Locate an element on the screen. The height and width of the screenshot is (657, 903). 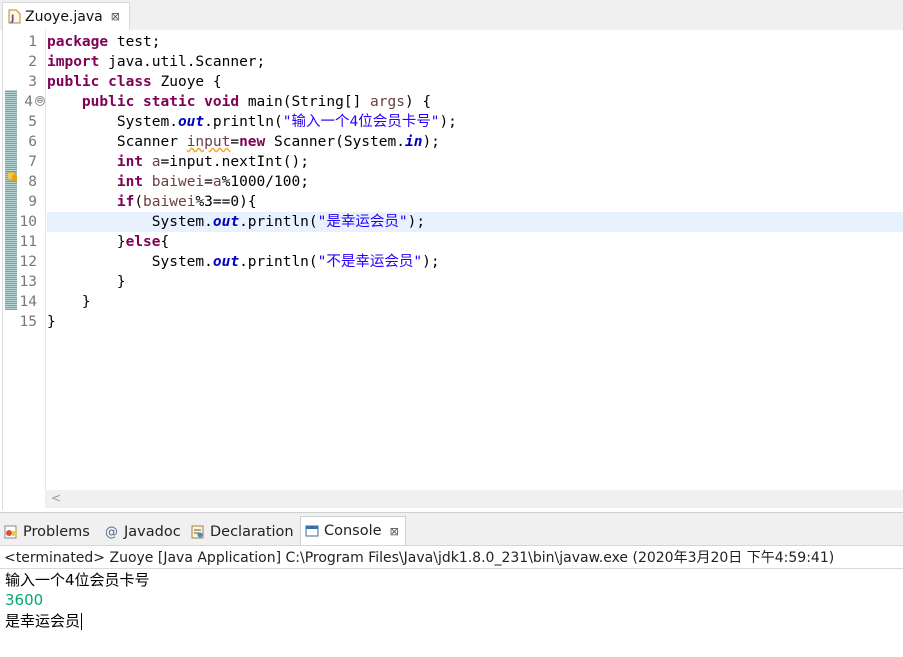
code-line: System.out.println("输入一个4位会员卡号"); is located at coordinates (286, 122).